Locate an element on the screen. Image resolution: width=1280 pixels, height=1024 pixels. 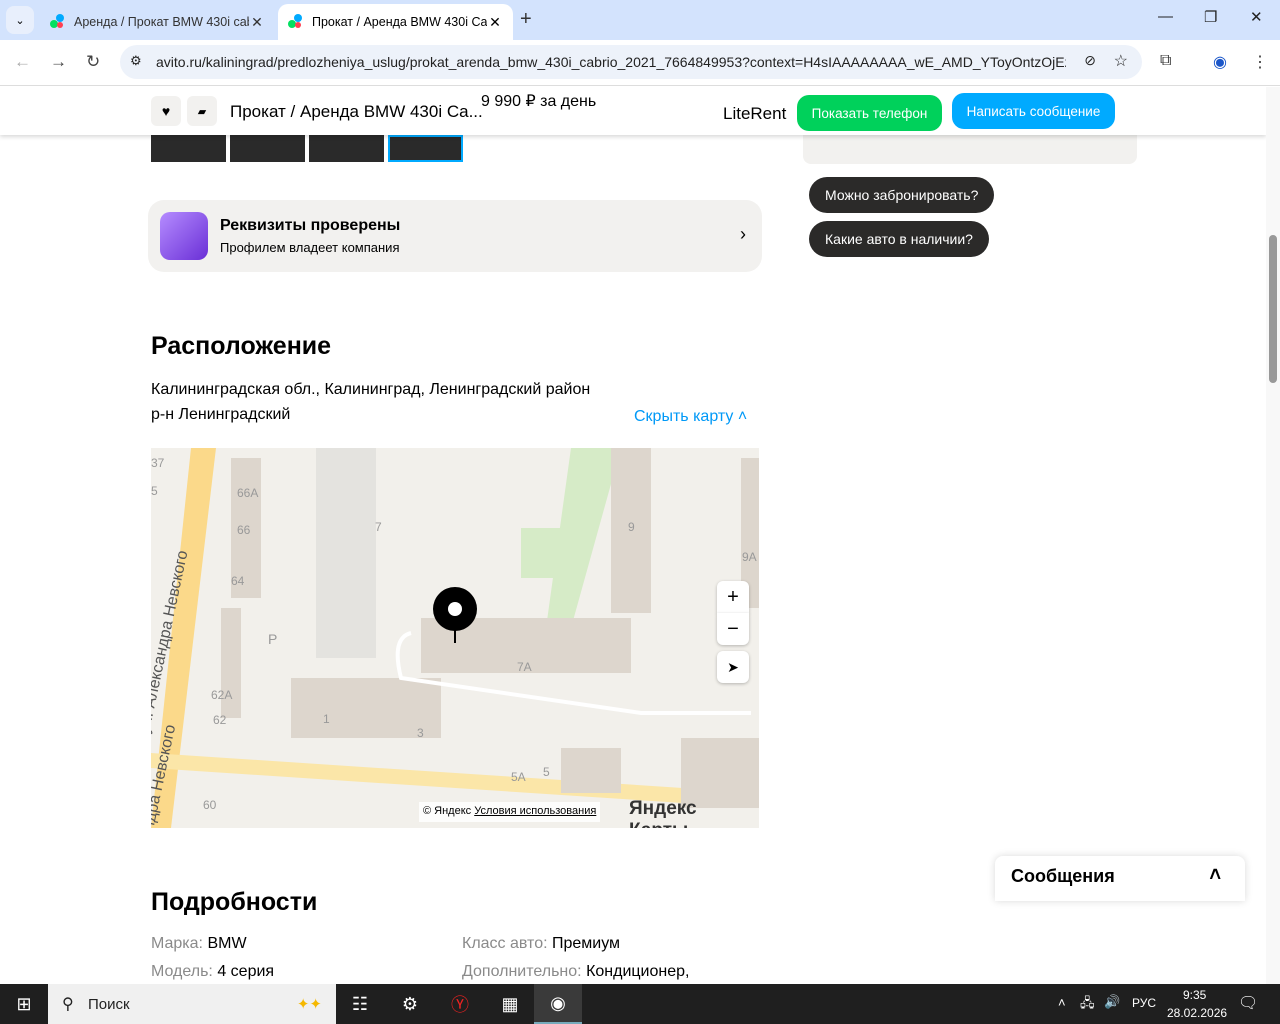
minimize-button: — is located at coordinates (1165, 16).